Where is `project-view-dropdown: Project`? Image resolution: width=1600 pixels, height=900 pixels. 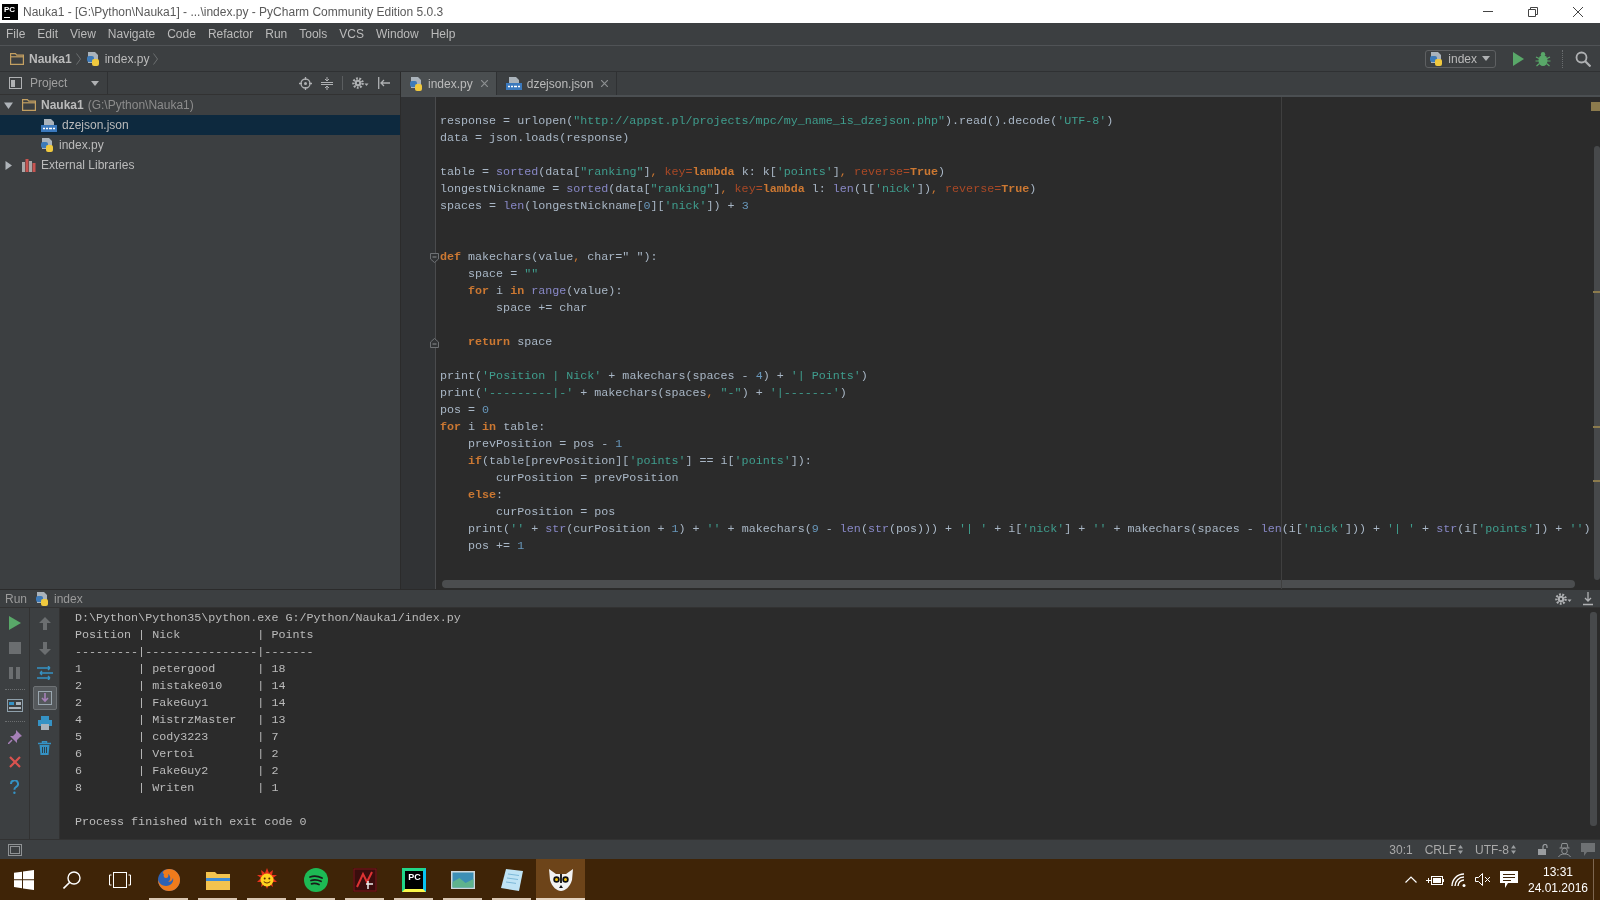
project-view-dropdown: Project is located at coordinates (54, 83).